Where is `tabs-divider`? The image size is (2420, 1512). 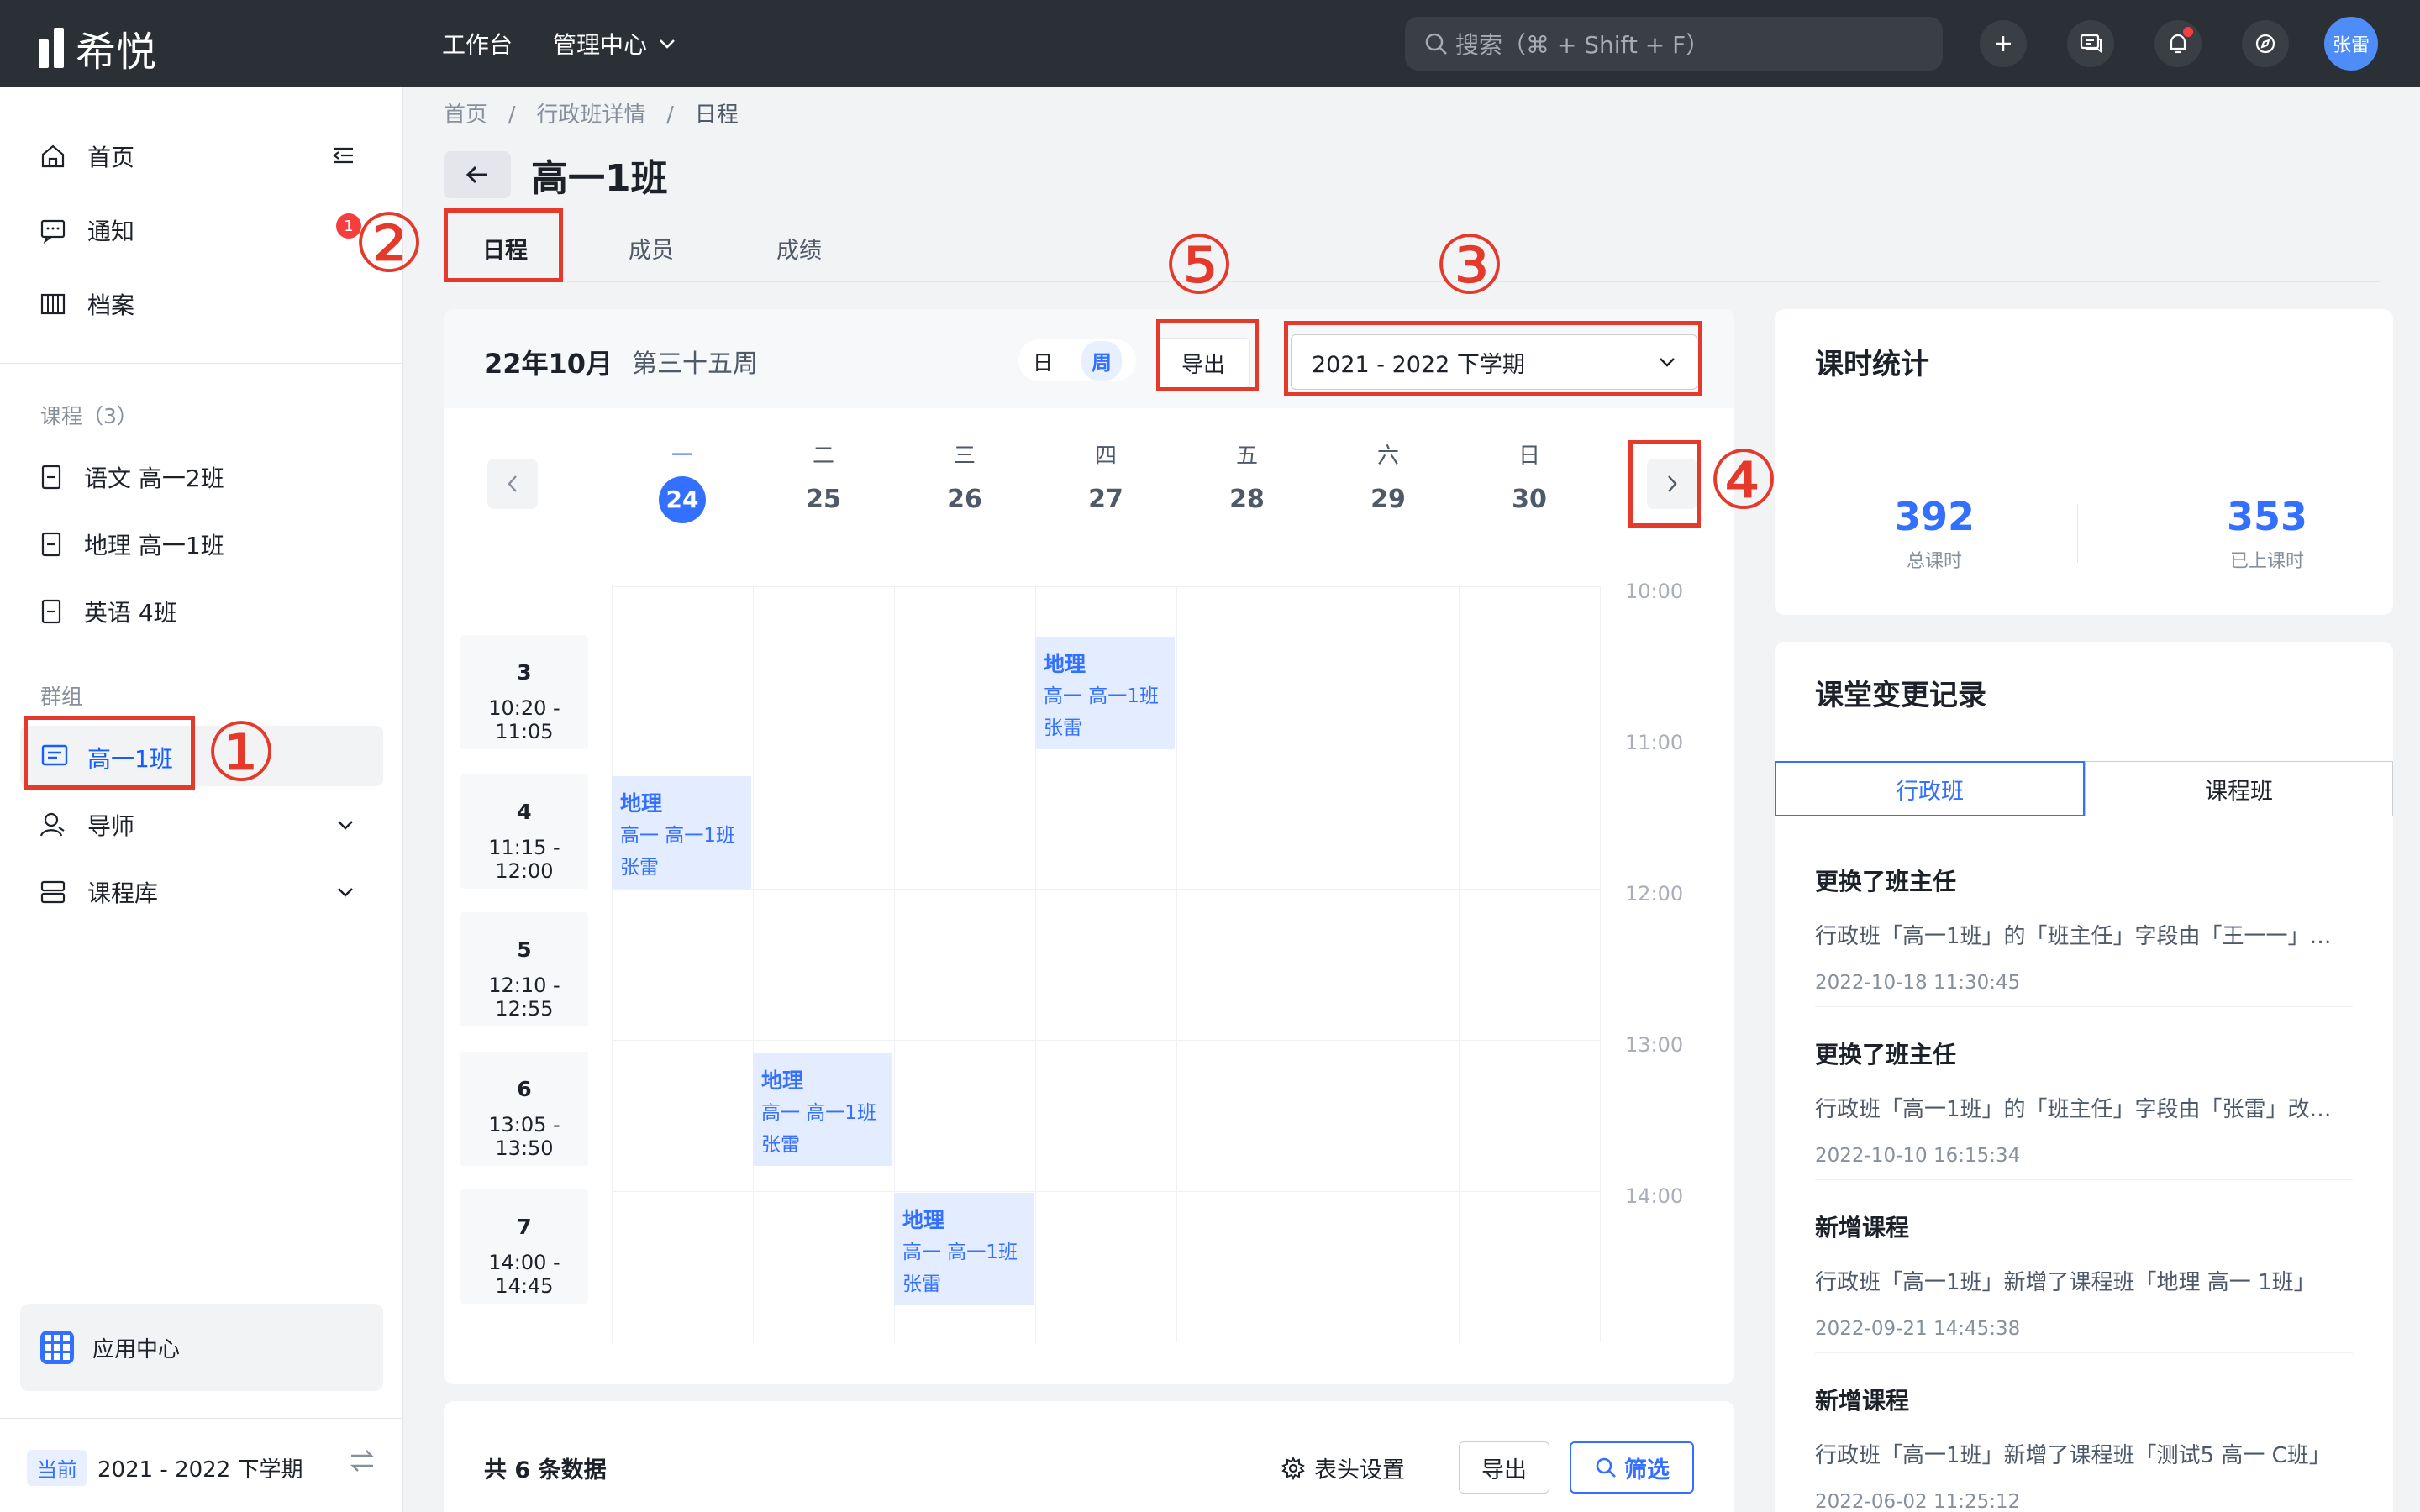
tabs-divider is located at coordinates (1412, 281).